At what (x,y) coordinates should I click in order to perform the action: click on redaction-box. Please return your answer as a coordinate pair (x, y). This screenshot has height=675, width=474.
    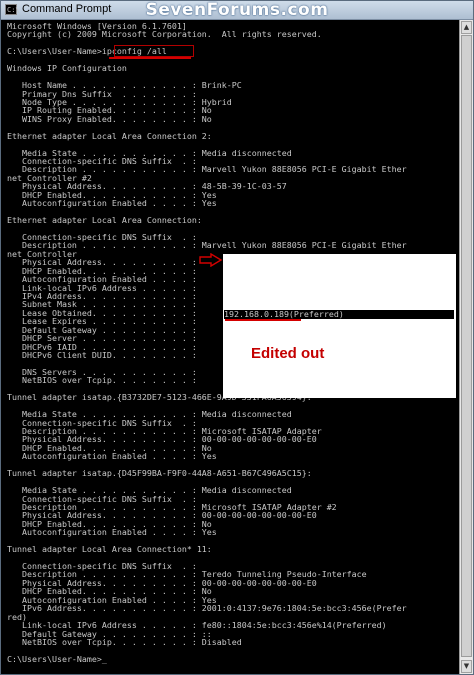
    Looking at the image, I should click on (339, 326).